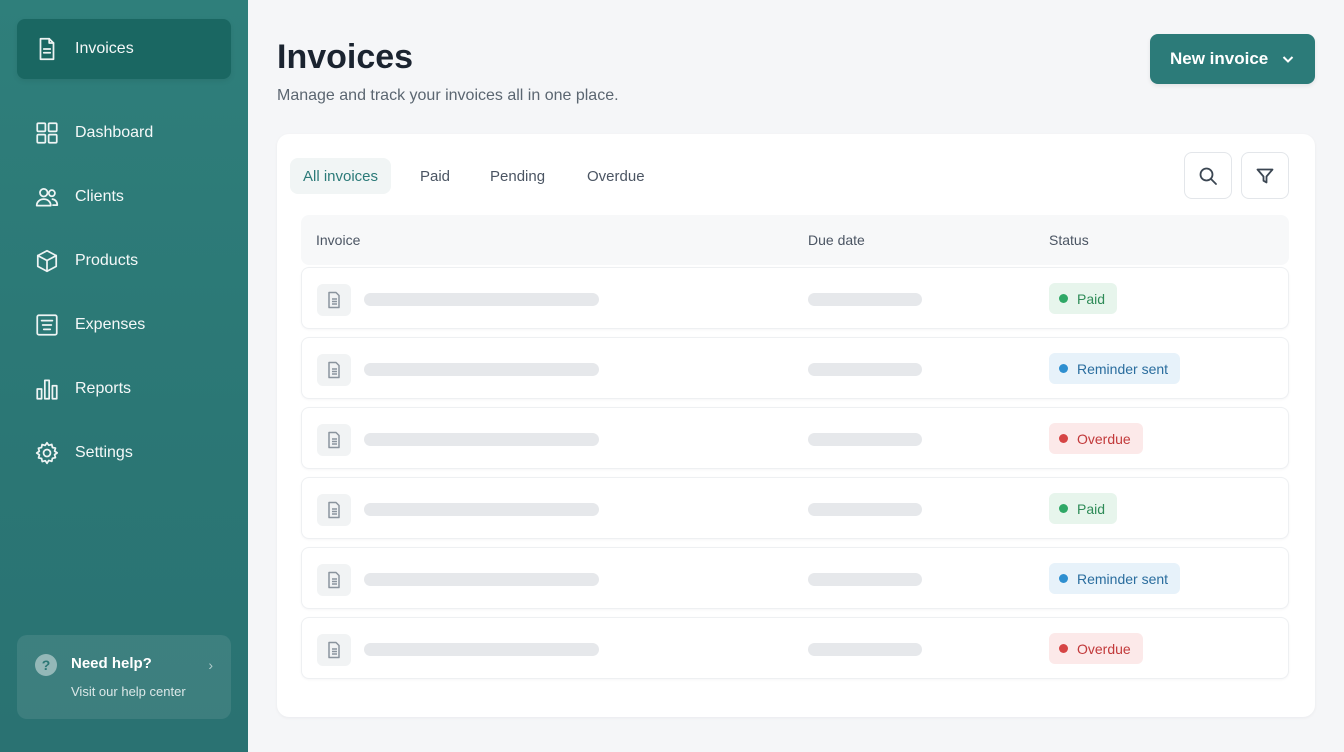 This screenshot has width=1344, height=752. What do you see at coordinates (47, 133) in the screenshot?
I see `dashboard-icon` at bounding box center [47, 133].